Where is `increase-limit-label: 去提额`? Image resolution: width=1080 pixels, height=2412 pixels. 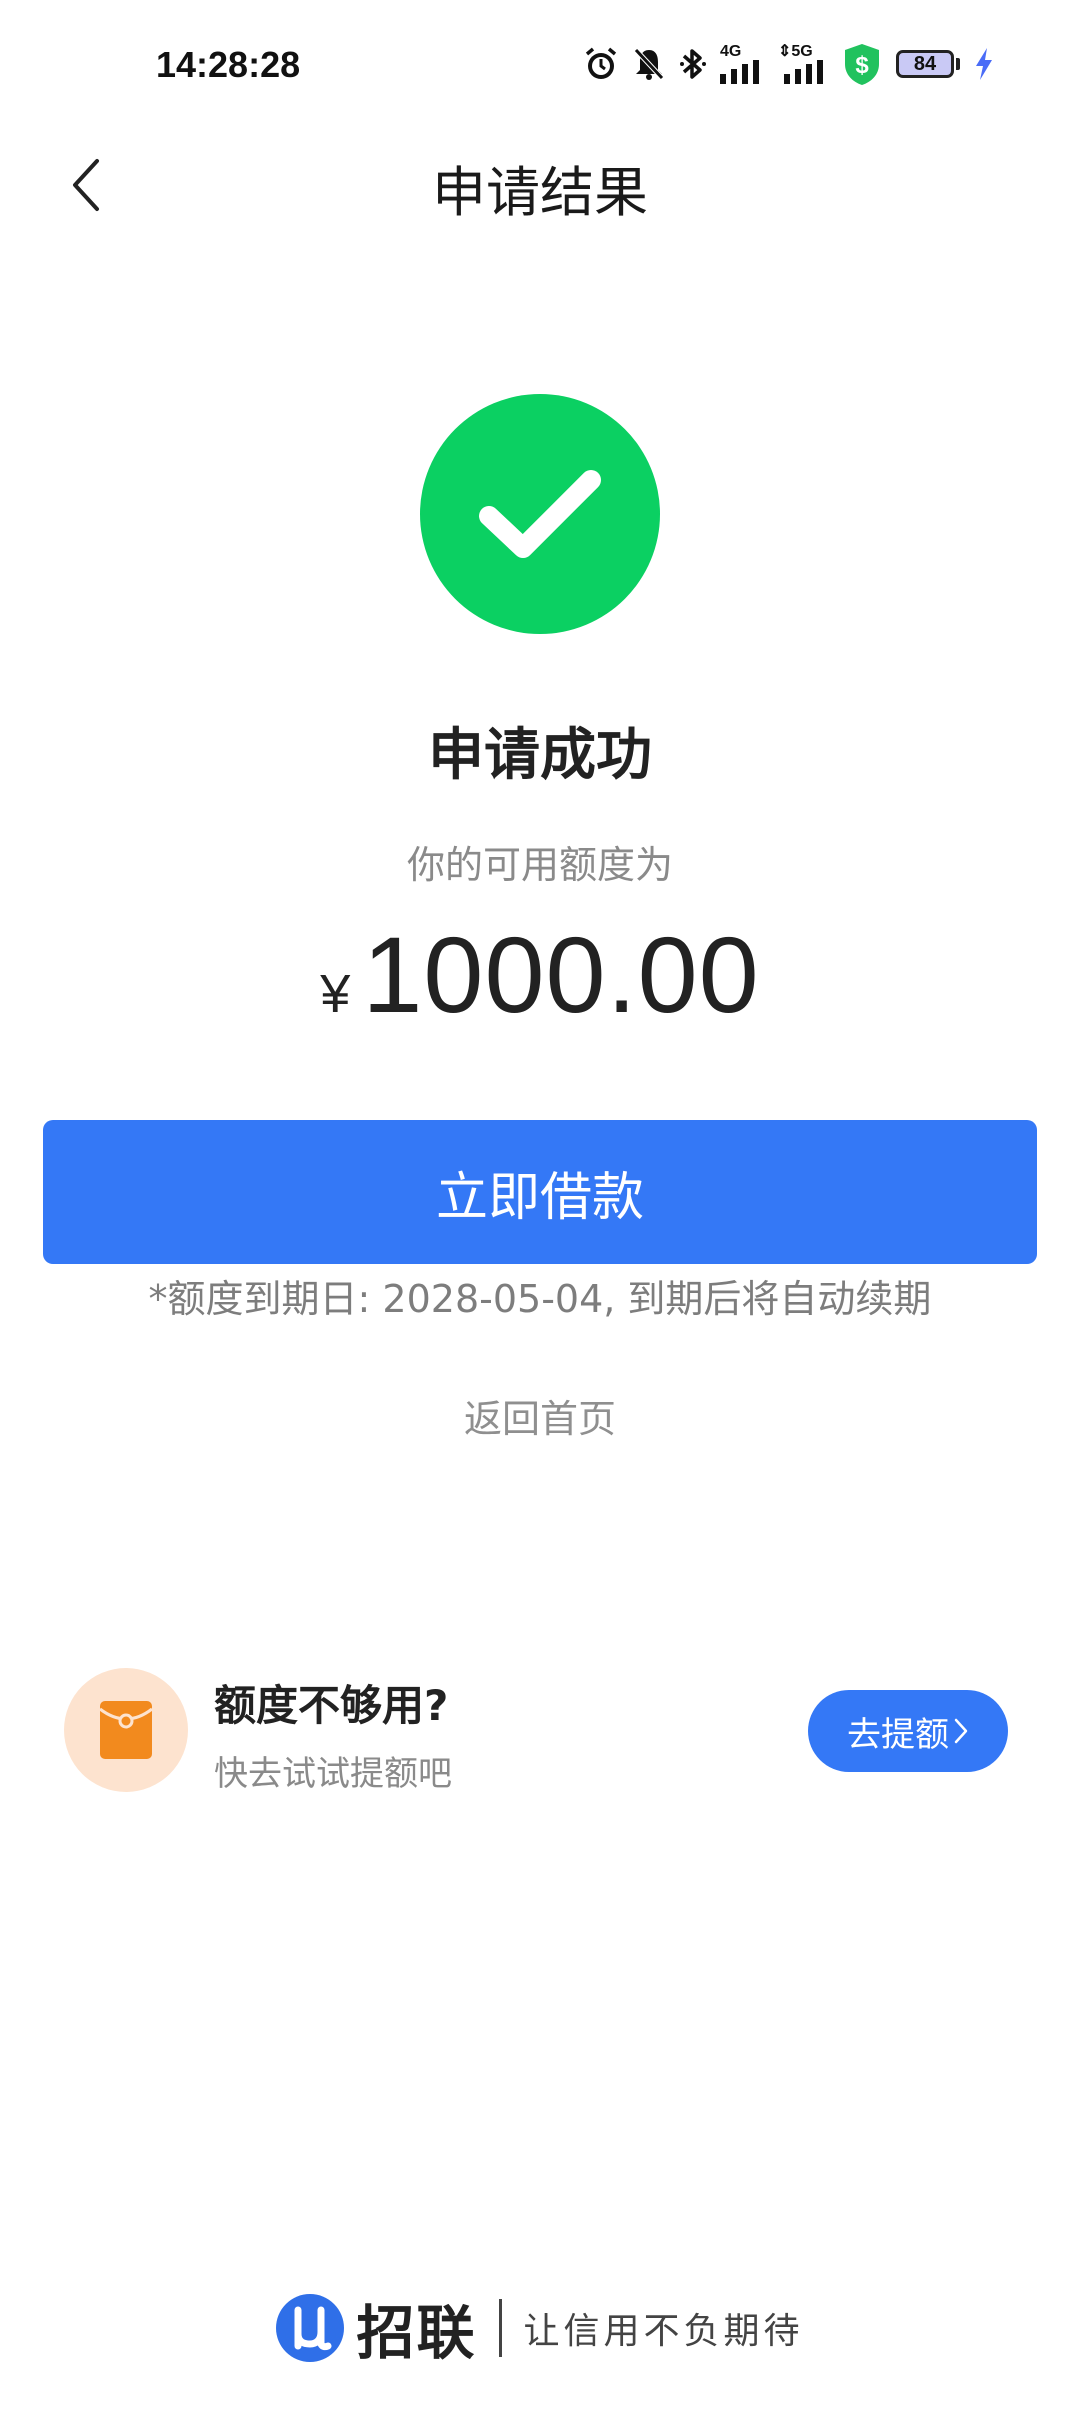
increase-limit-label: 去提额 is located at coordinates (898, 1734).